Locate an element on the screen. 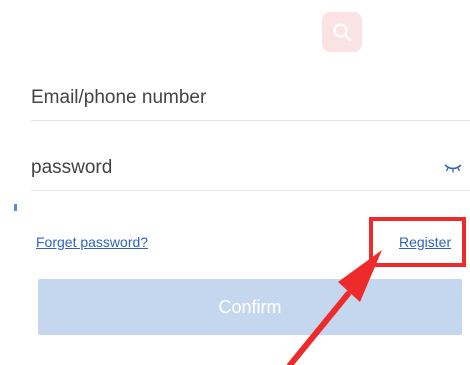 The width and height of the screenshot is (470, 365). app-logo is located at coordinates (342, 32).